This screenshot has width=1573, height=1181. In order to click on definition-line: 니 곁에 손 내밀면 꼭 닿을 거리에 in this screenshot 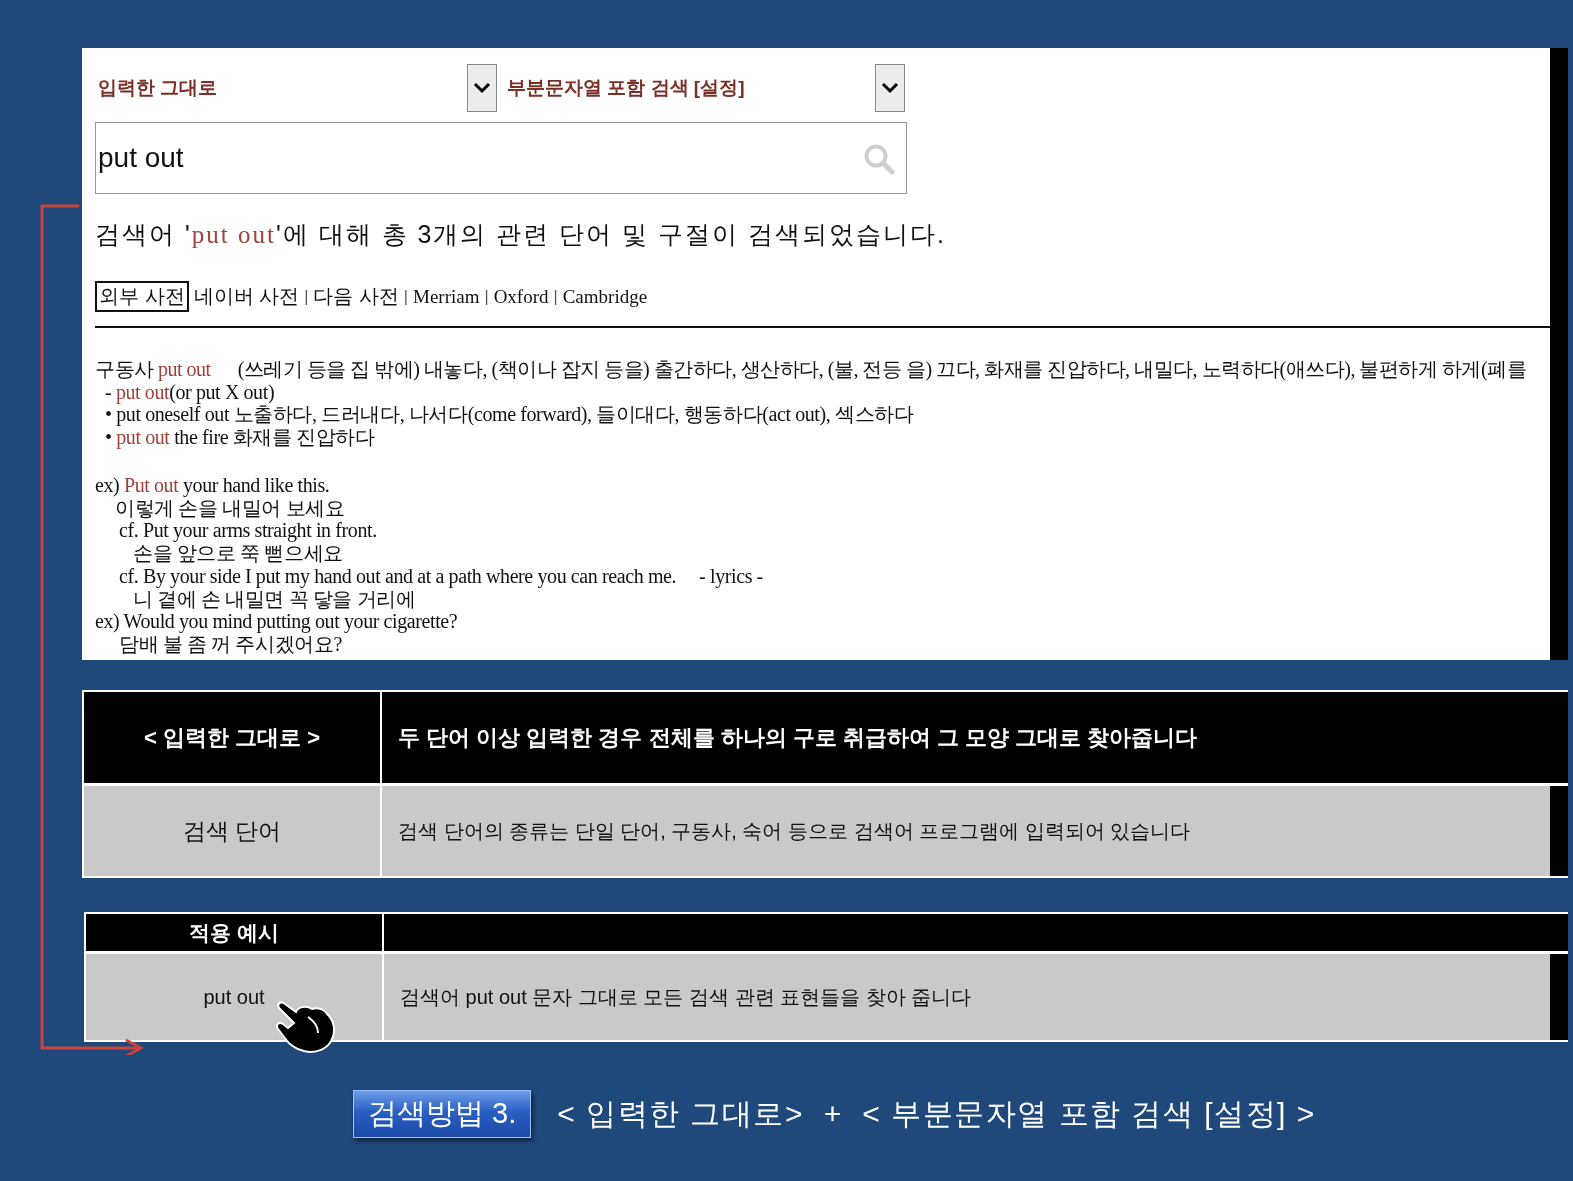, I will do `click(274, 598)`.